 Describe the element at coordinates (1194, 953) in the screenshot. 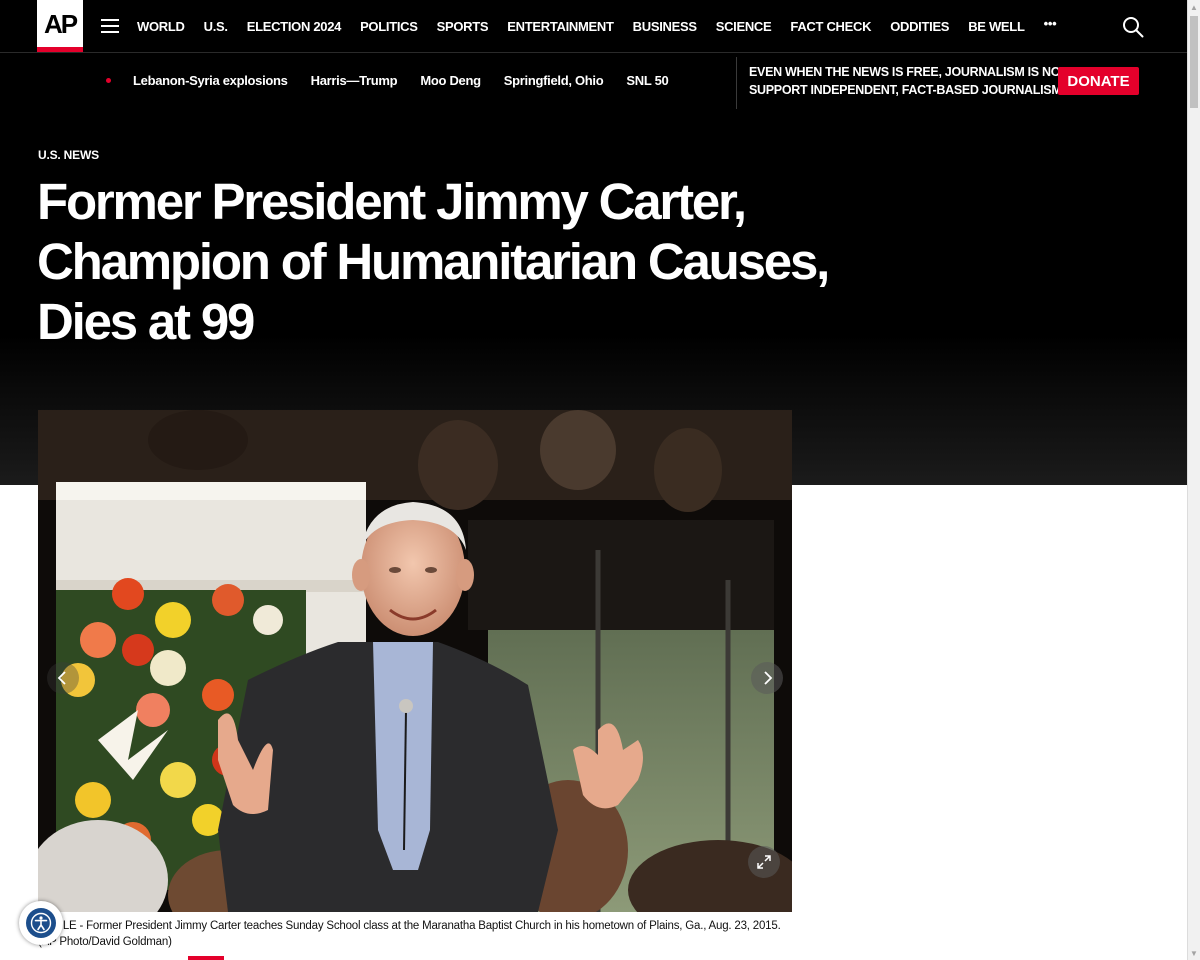

I see `scroll-down-arrow-icon: ▼` at that location.